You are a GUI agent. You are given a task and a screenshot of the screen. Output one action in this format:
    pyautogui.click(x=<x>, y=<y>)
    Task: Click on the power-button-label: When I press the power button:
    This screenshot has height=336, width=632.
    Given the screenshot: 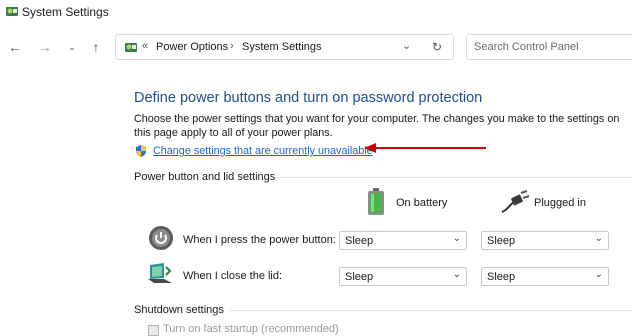 What is the action you would take?
    pyautogui.click(x=259, y=240)
    